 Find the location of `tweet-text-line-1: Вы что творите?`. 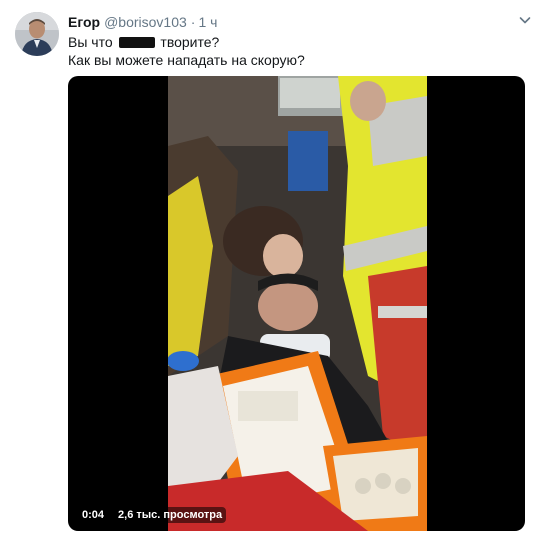

tweet-text-line-1: Вы что творите? is located at coordinates (186, 42).